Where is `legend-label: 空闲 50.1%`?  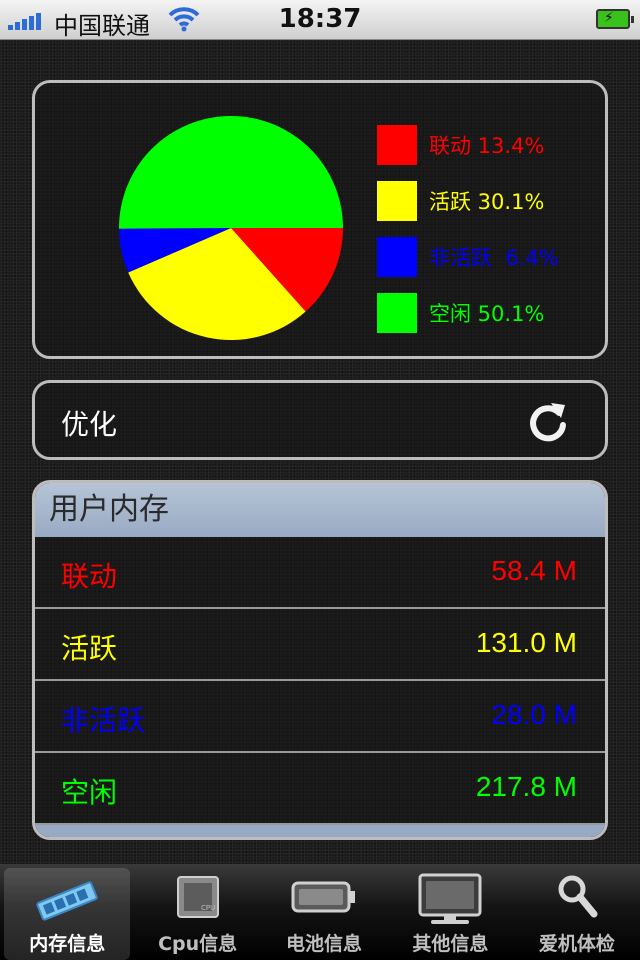 legend-label: 空闲 50.1% is located at coordinates (487, 314).